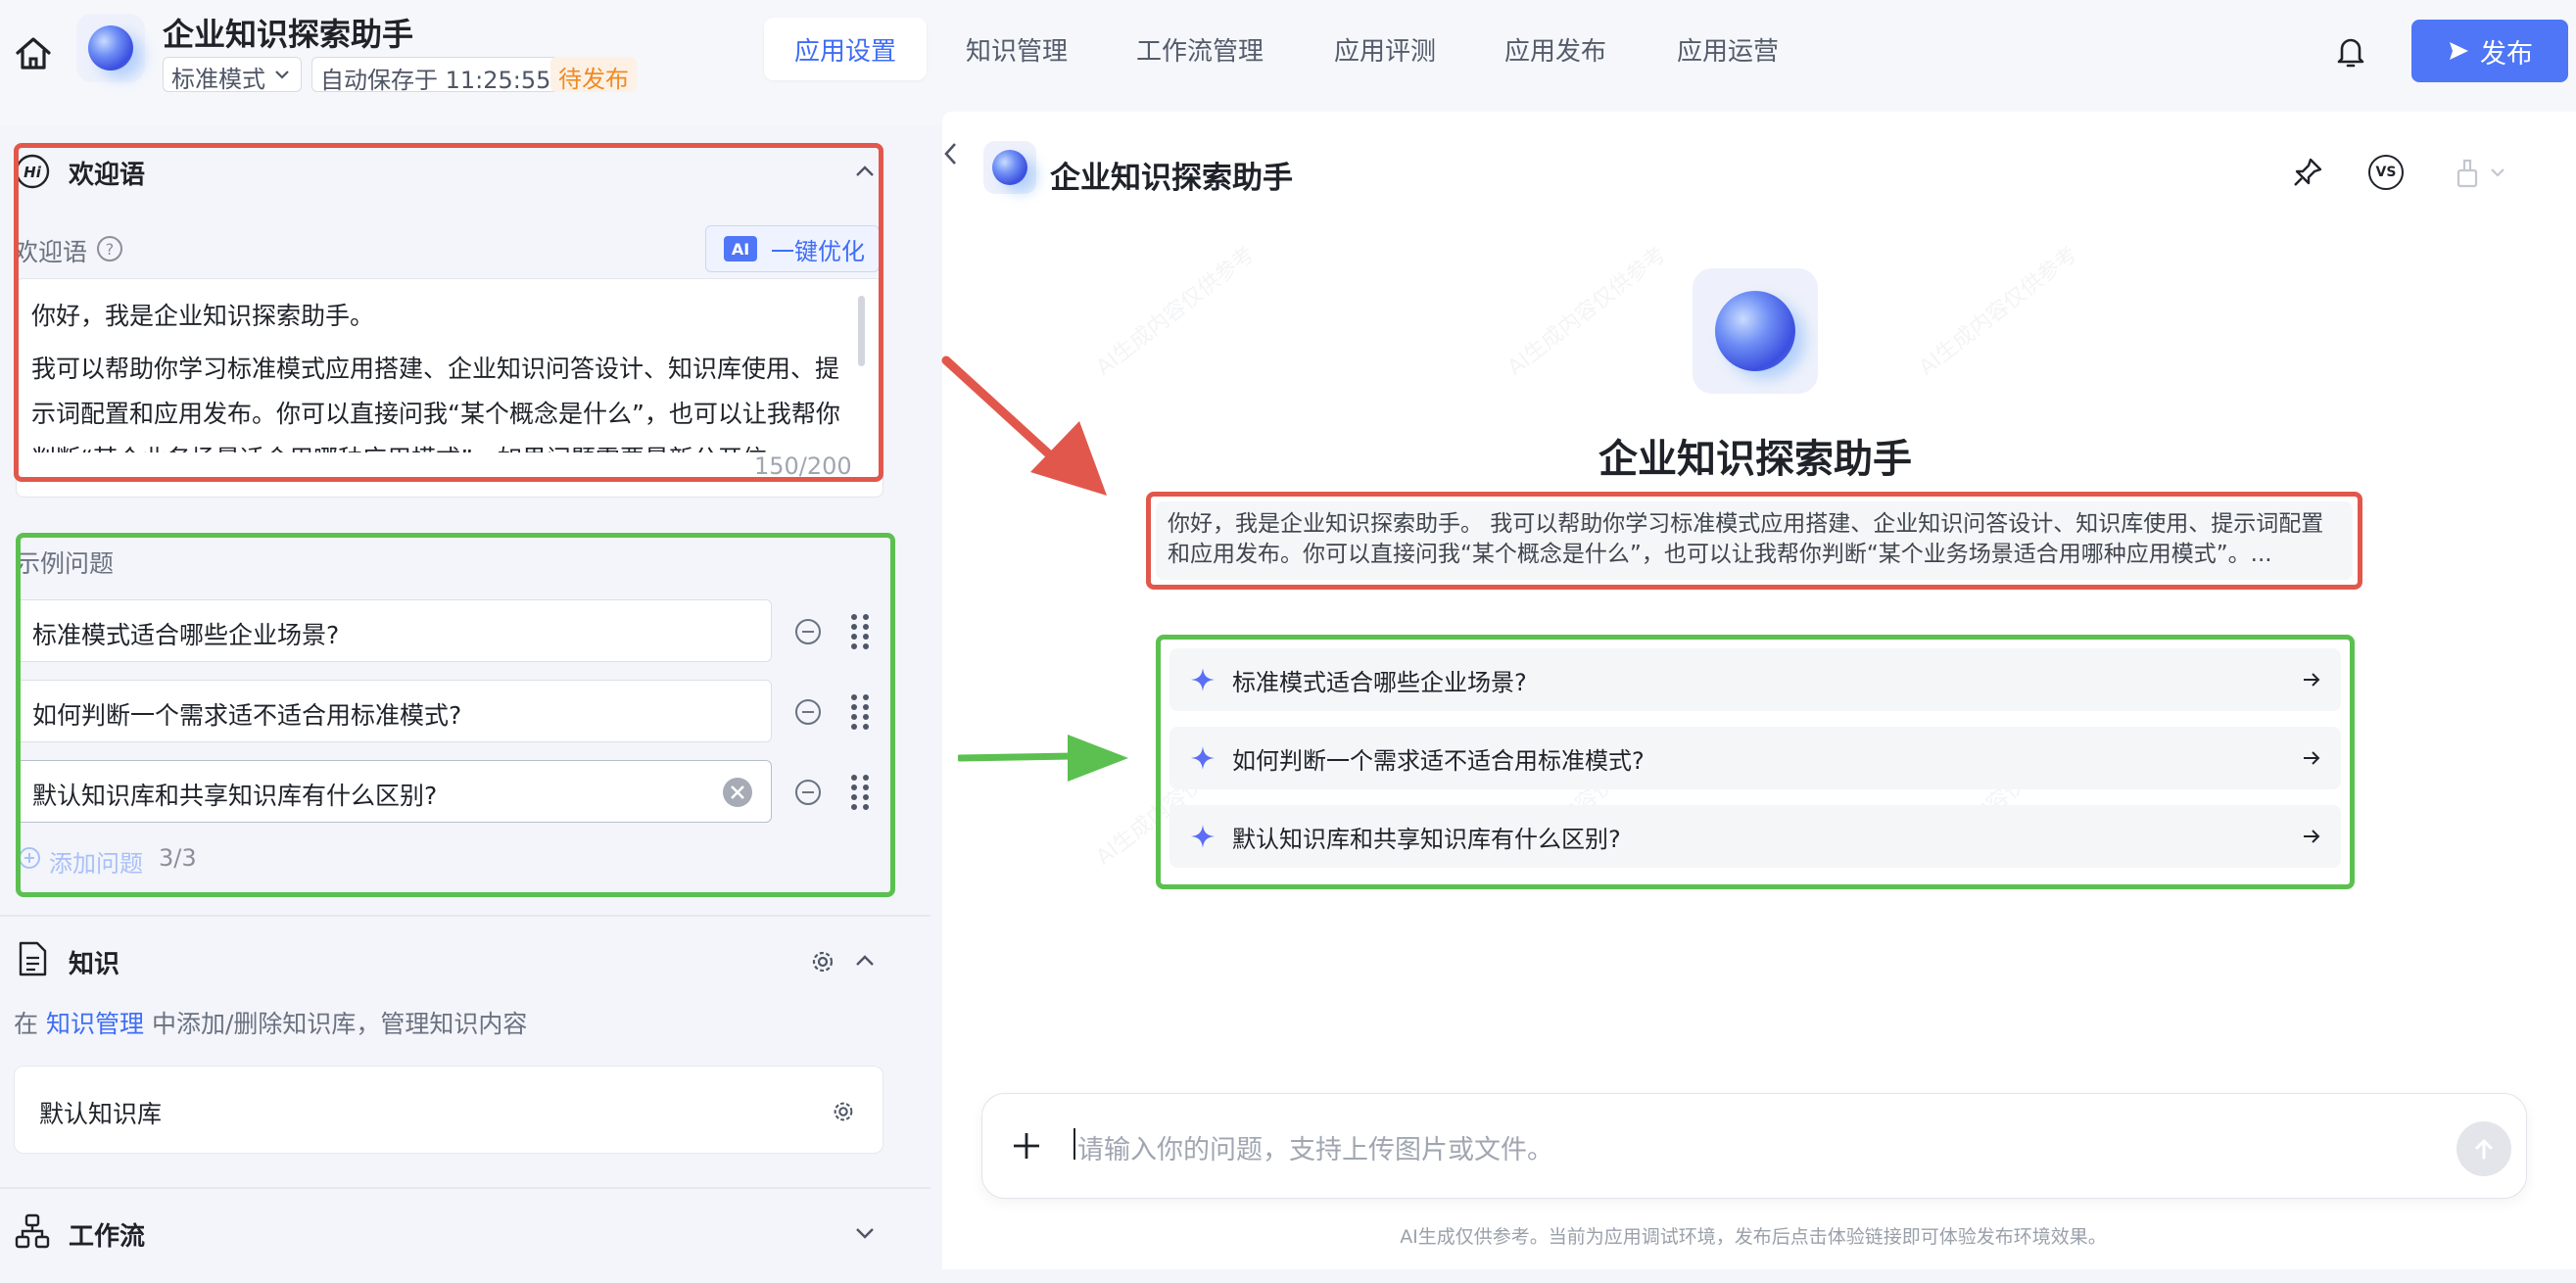  Describe the element at coordinates (107, 1237) in the screenshot. I see `workflow-section-title: 工作流` at that location.